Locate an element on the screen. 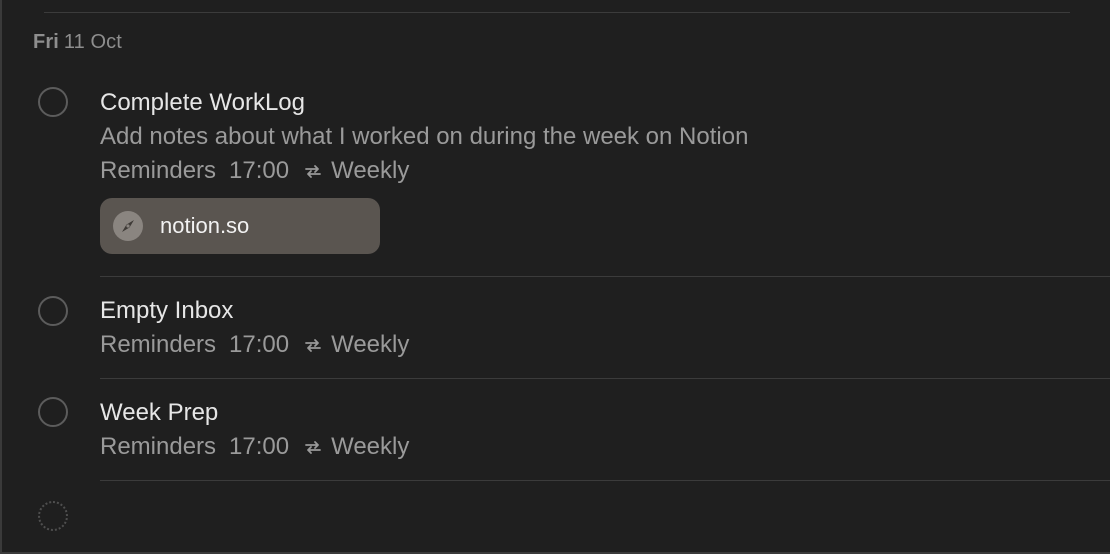 The width and height of the screenshot is (1110, 554). reminder-title: Empty Inbox is located at coordinates (166, 311).